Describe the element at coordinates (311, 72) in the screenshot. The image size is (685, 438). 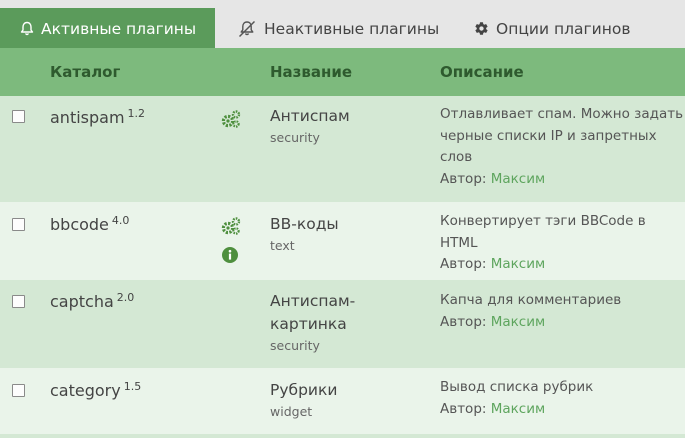
I see `column-header-name: Название` at that location.